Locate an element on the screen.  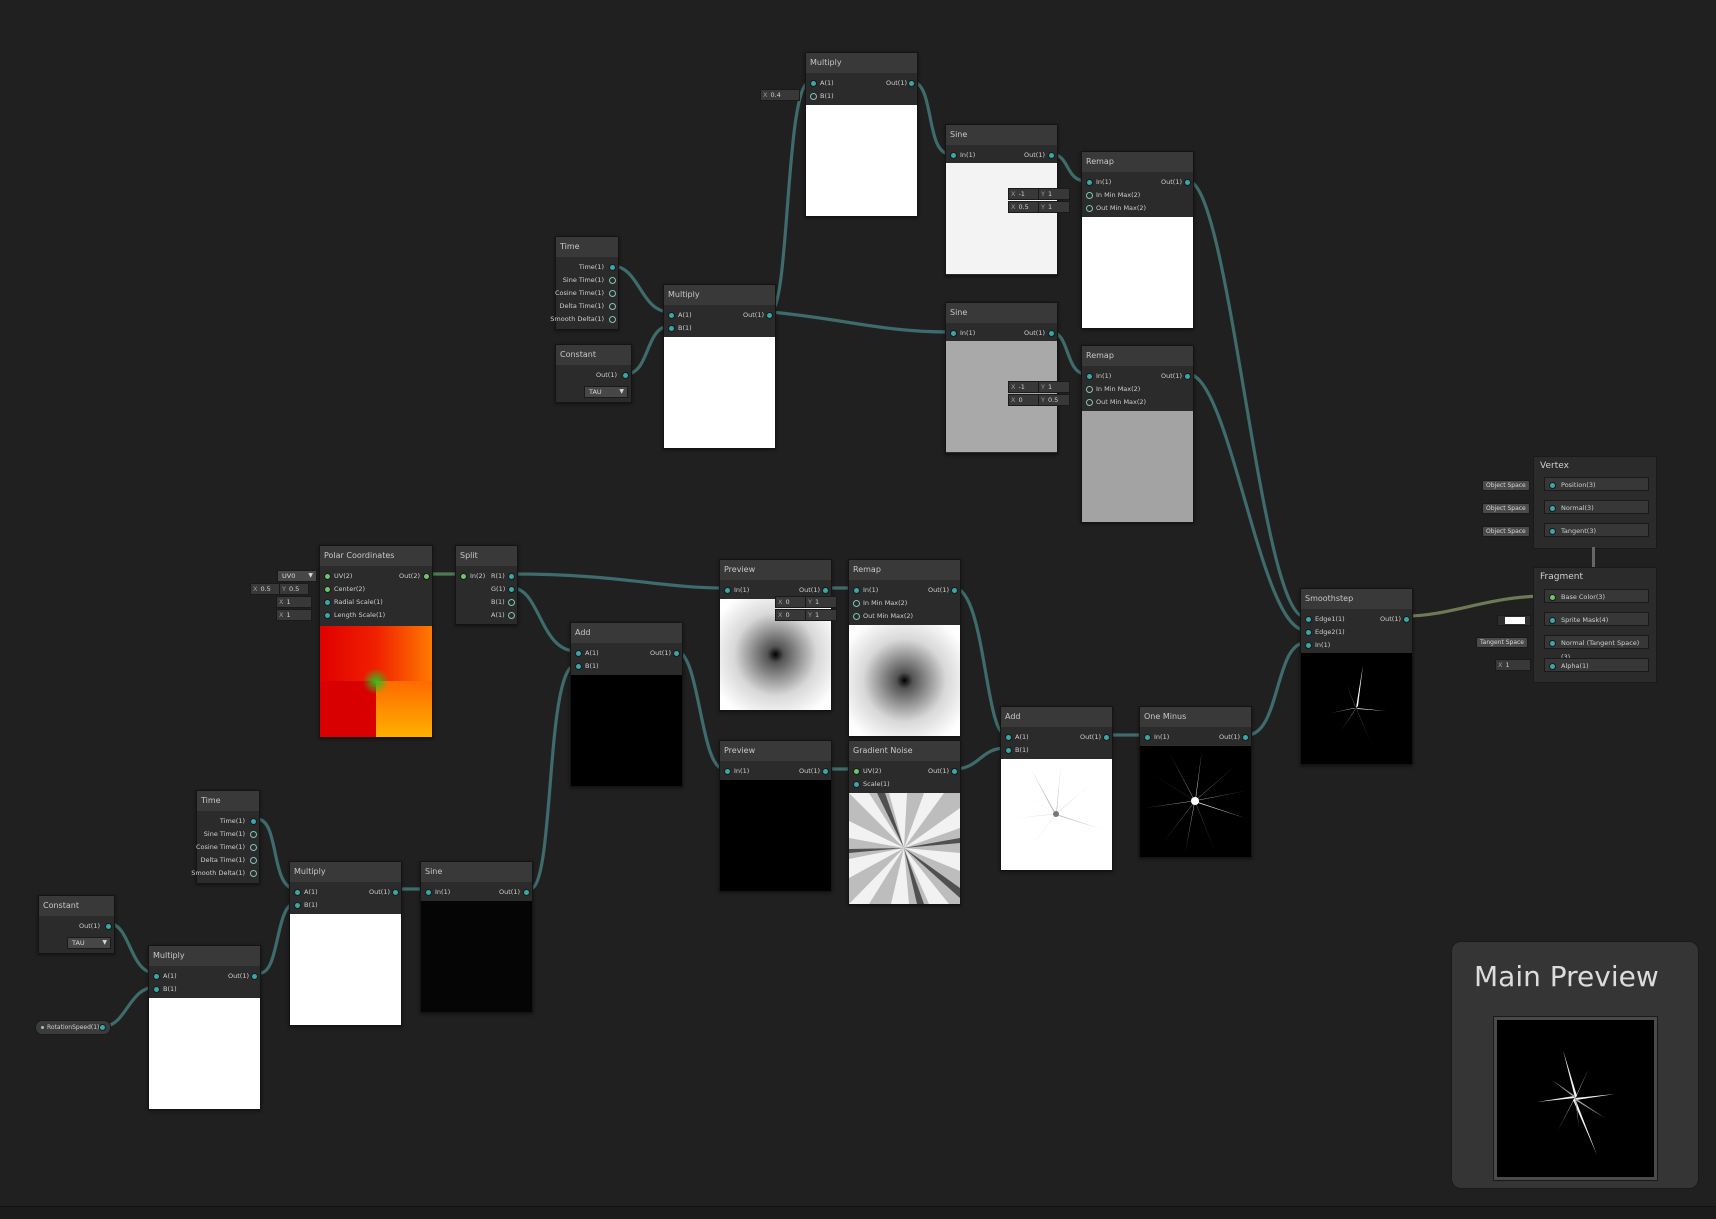
preview-node-low: Preview In(1) Out(1) is located at coordinates (775, 816).